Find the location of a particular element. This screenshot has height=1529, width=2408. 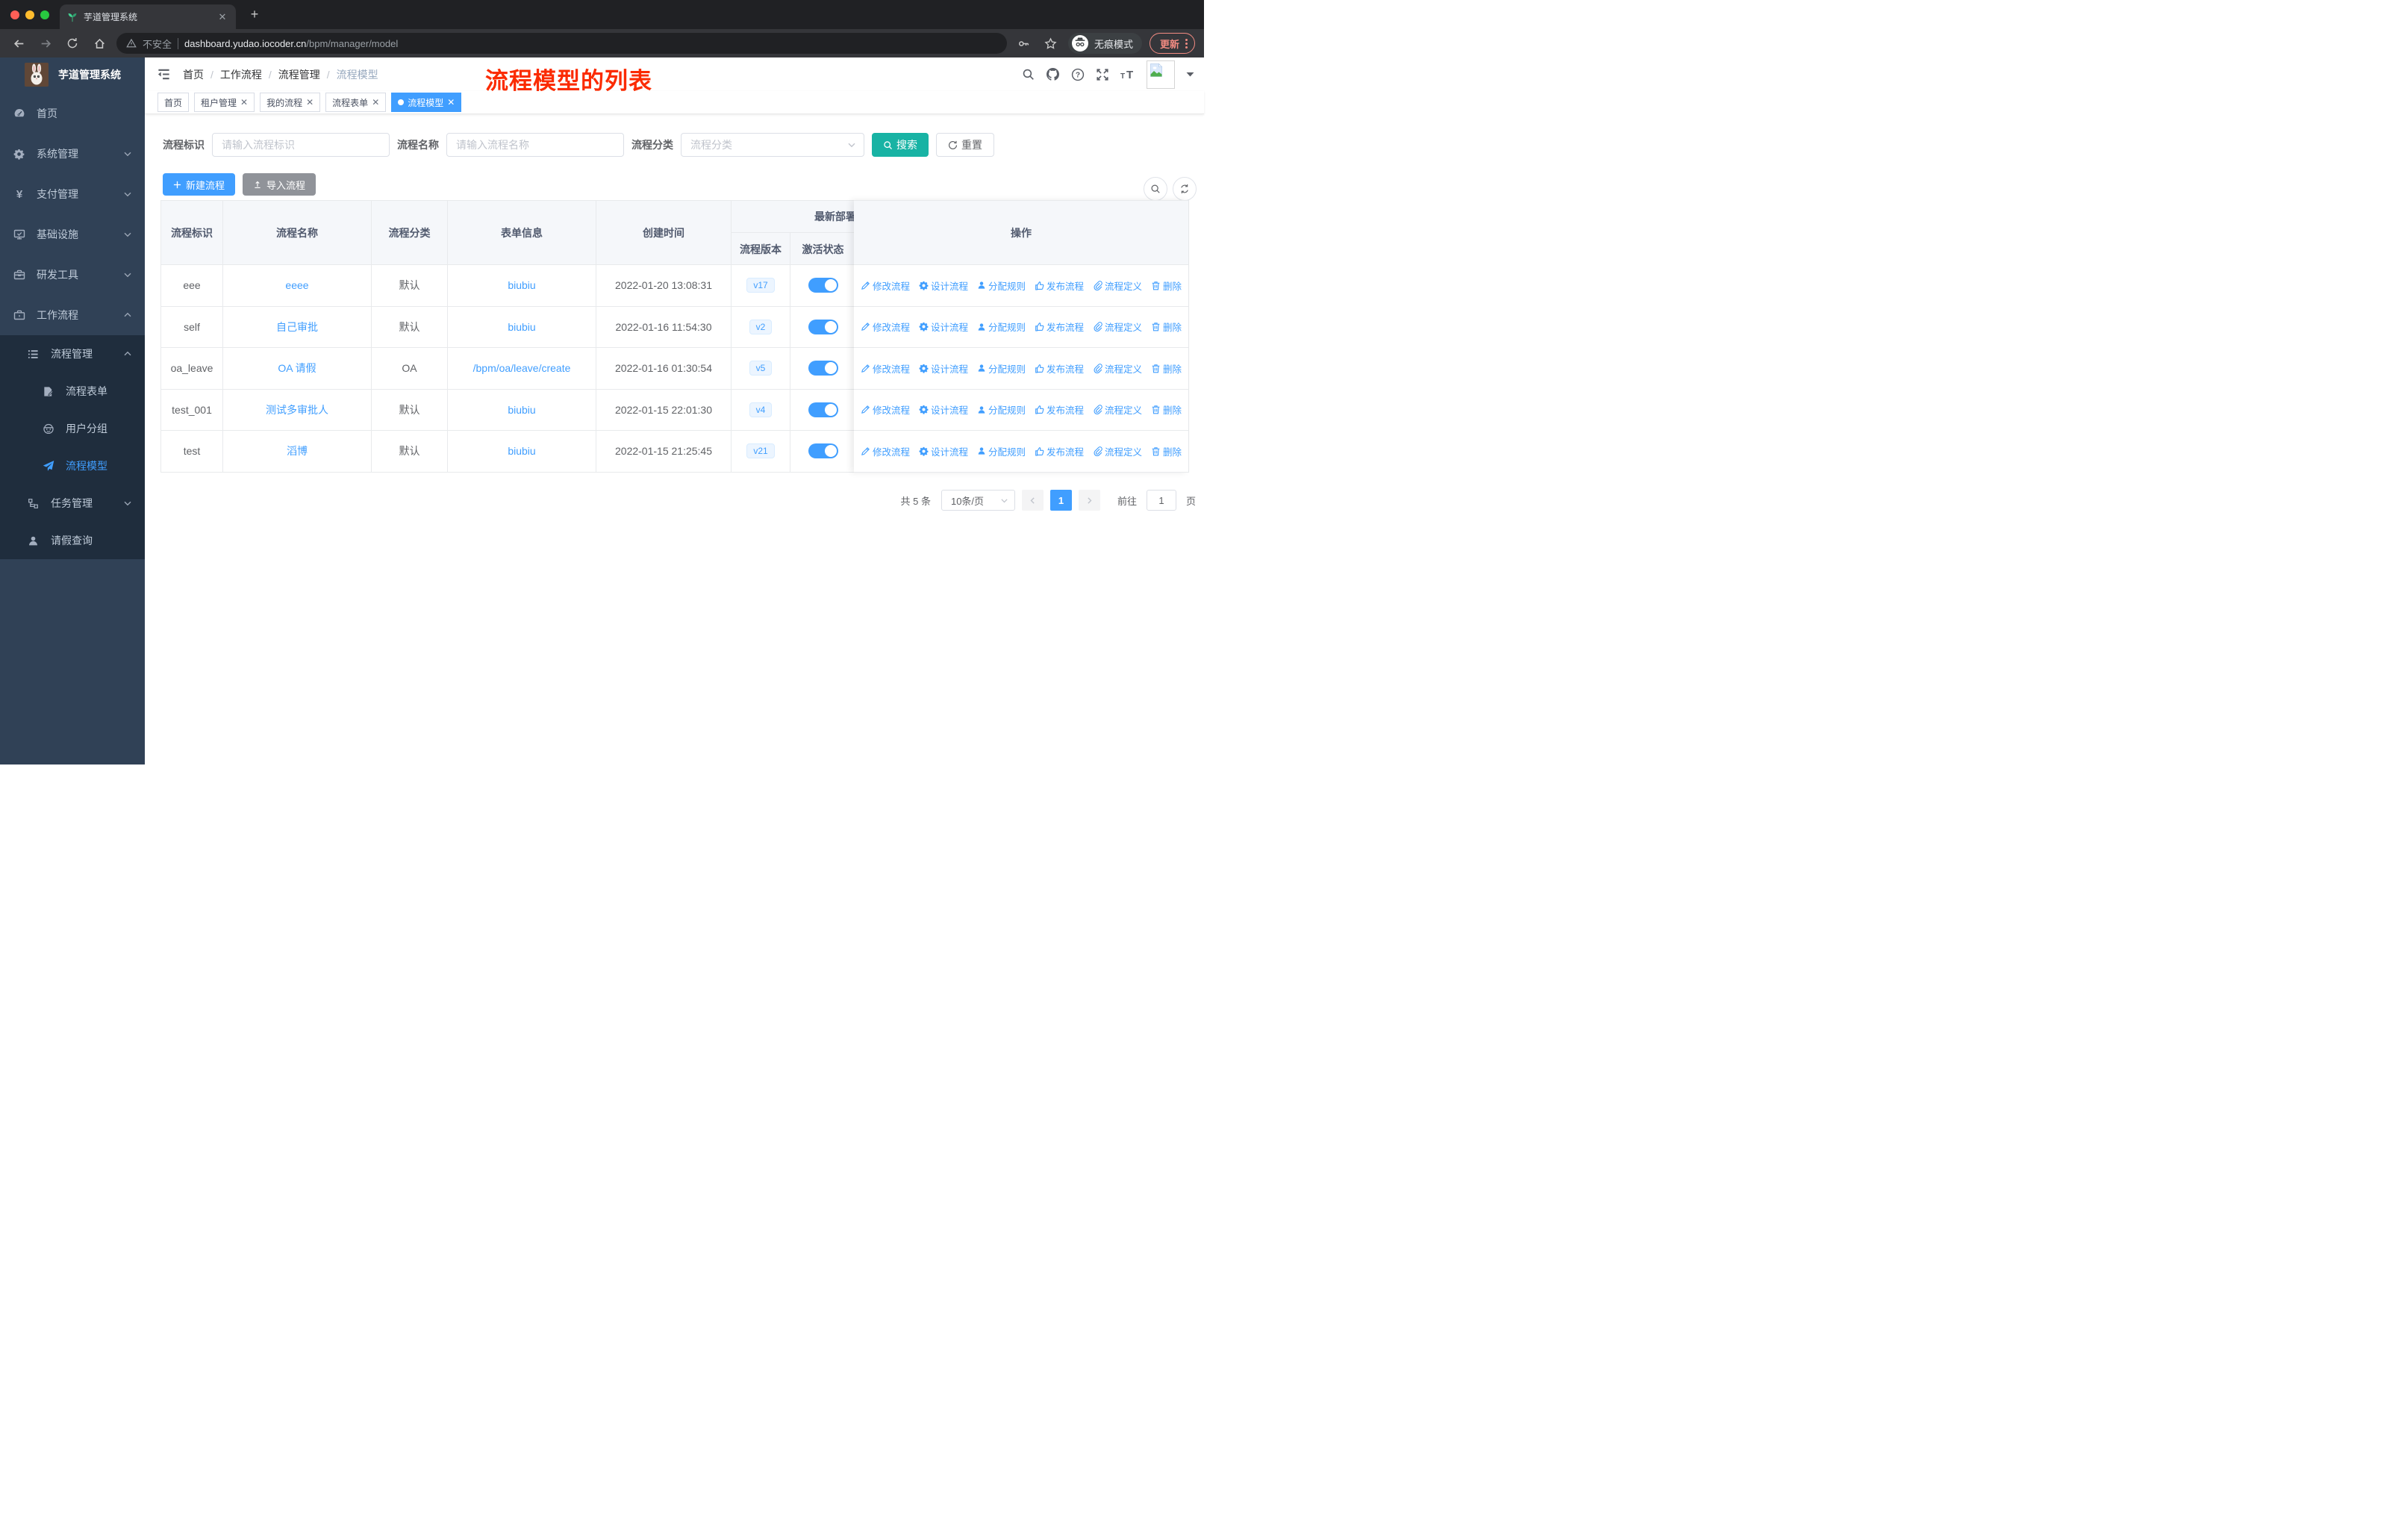

app-logo-row: 芋道管理系统 is located at coordinates (72, 74).